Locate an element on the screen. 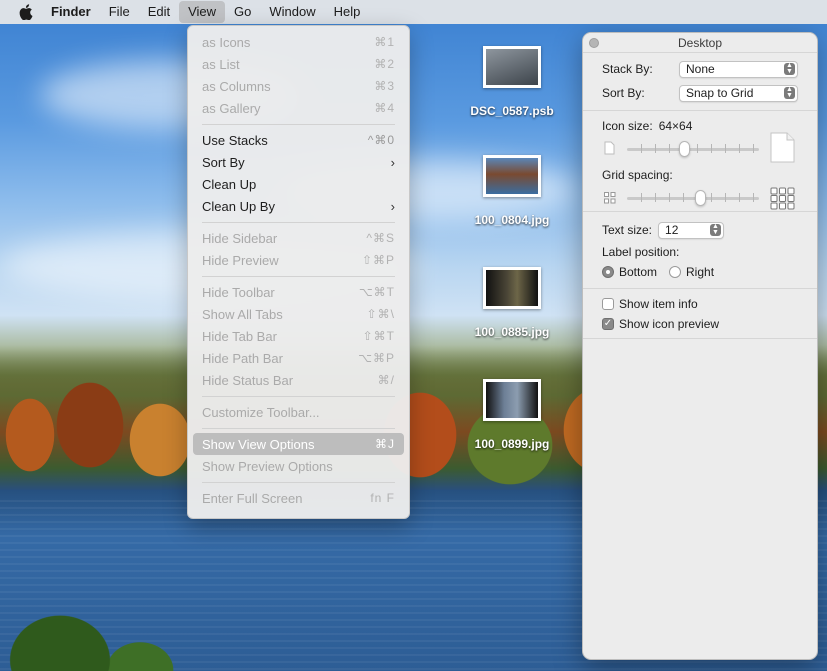  menu-item-show-preview-options: Show Preview Options is located at coordinates (298, 466).